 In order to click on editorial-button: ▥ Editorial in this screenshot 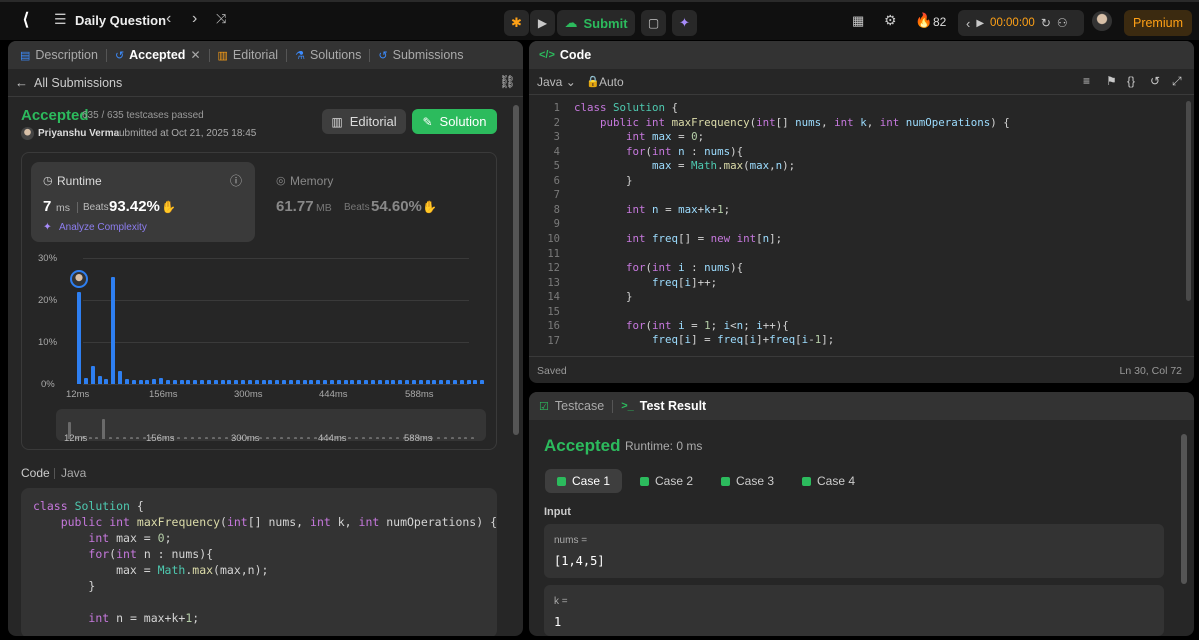, I will do `click(364, 121)`.